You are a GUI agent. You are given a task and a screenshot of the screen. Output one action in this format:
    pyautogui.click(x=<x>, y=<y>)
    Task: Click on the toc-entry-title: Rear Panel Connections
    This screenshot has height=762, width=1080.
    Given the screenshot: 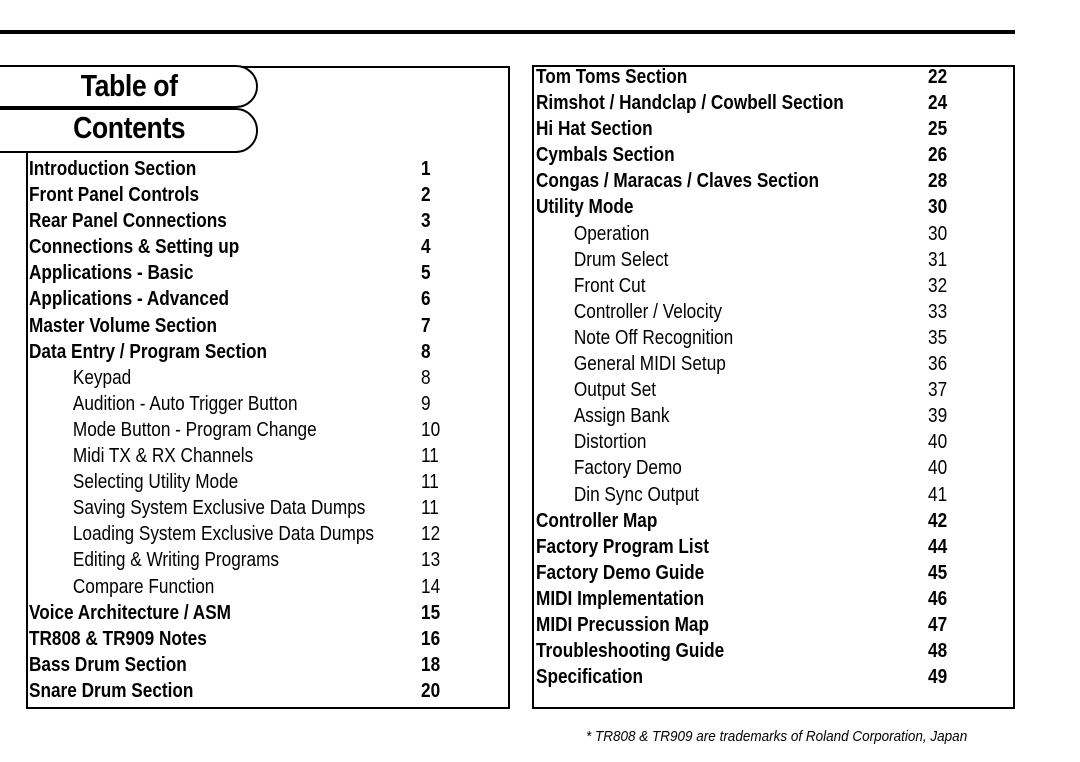 What is the action you would take?
    pyautogui.click(x=128, y=221)
    